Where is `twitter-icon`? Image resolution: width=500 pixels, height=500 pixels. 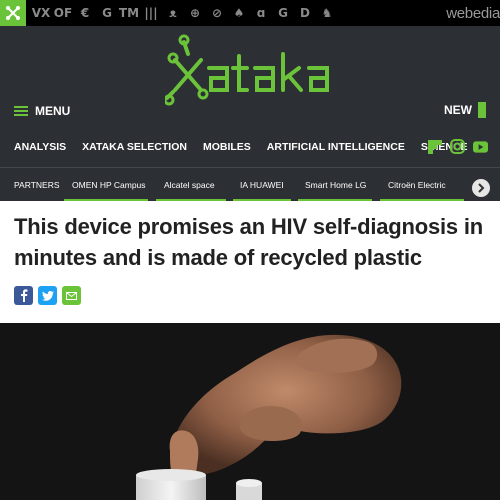
twitter-icon is located at coordinates (47, 295).